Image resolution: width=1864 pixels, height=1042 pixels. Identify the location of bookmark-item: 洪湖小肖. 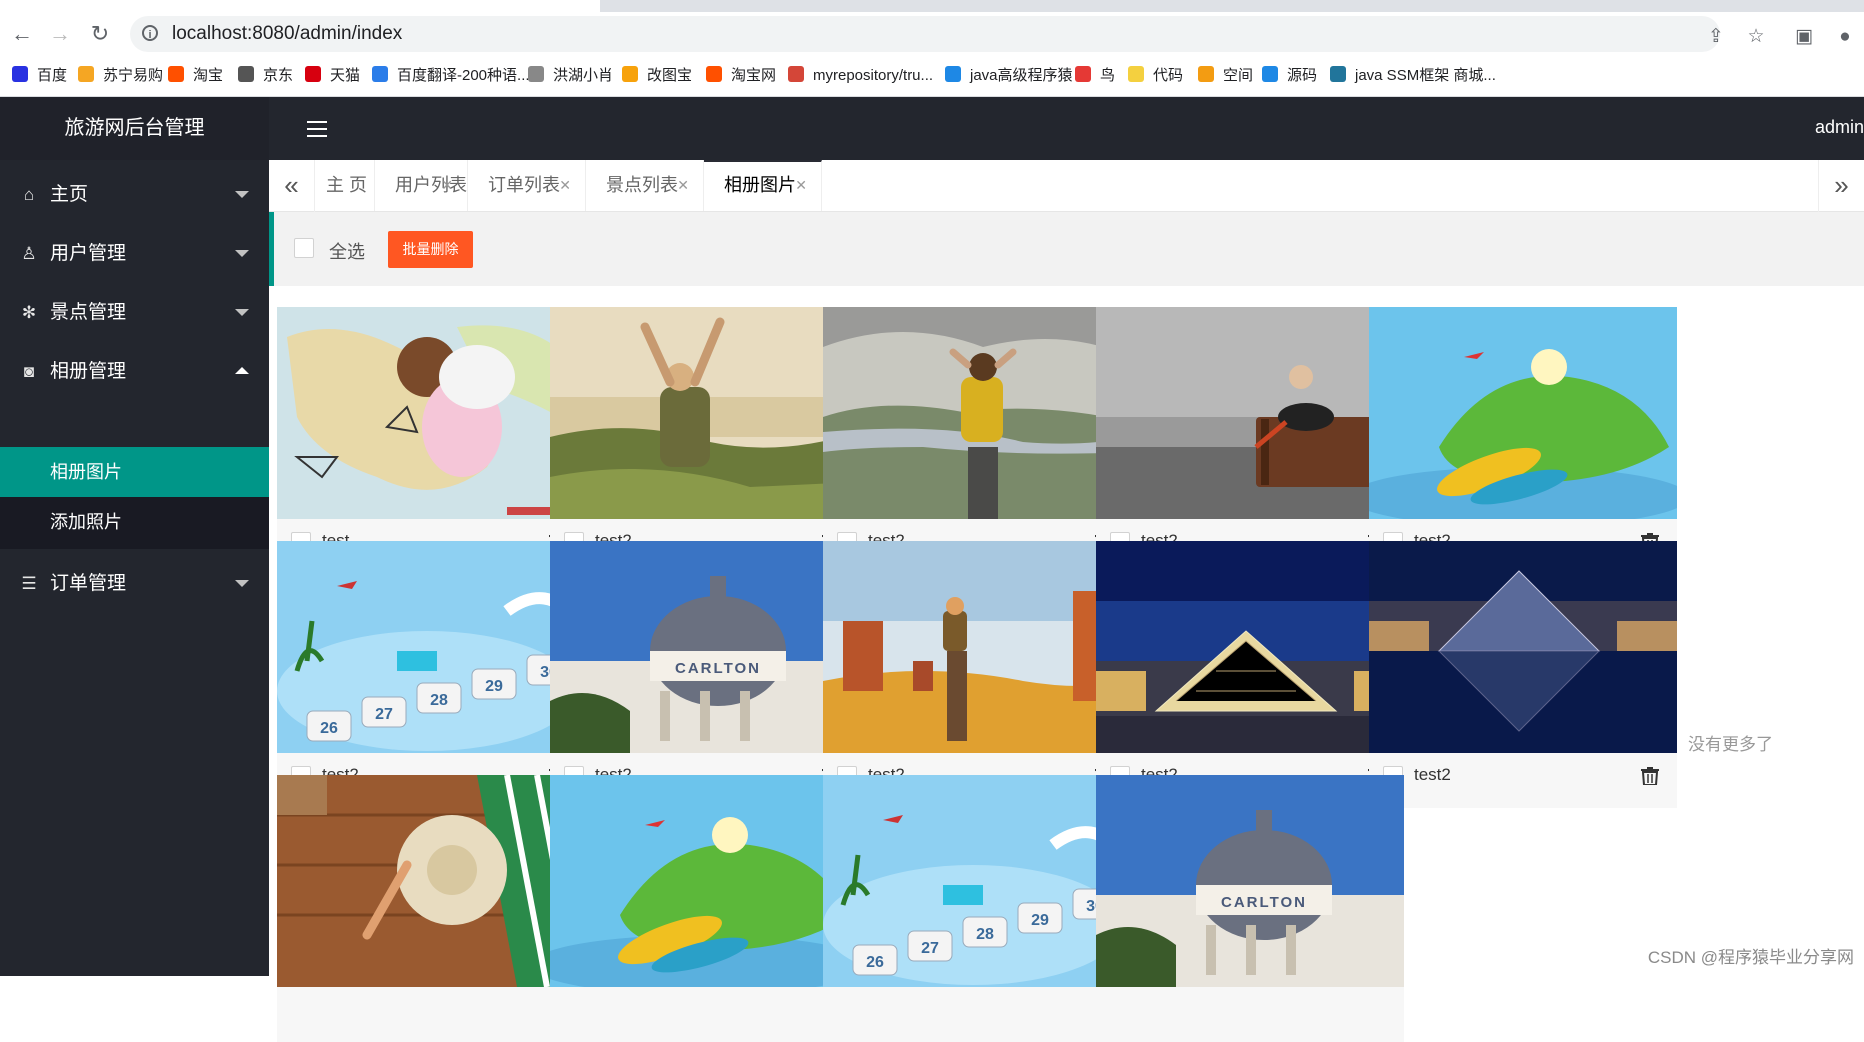
(570, 76).